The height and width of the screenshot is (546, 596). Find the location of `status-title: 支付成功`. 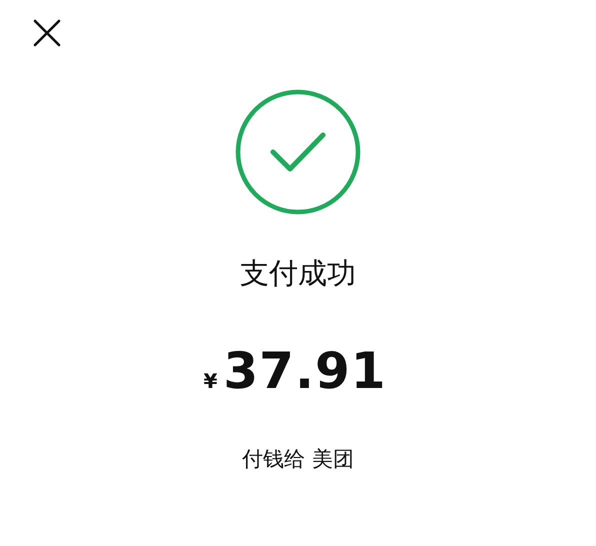

status-title: 支付成功 is located at coordinates (298, 273).